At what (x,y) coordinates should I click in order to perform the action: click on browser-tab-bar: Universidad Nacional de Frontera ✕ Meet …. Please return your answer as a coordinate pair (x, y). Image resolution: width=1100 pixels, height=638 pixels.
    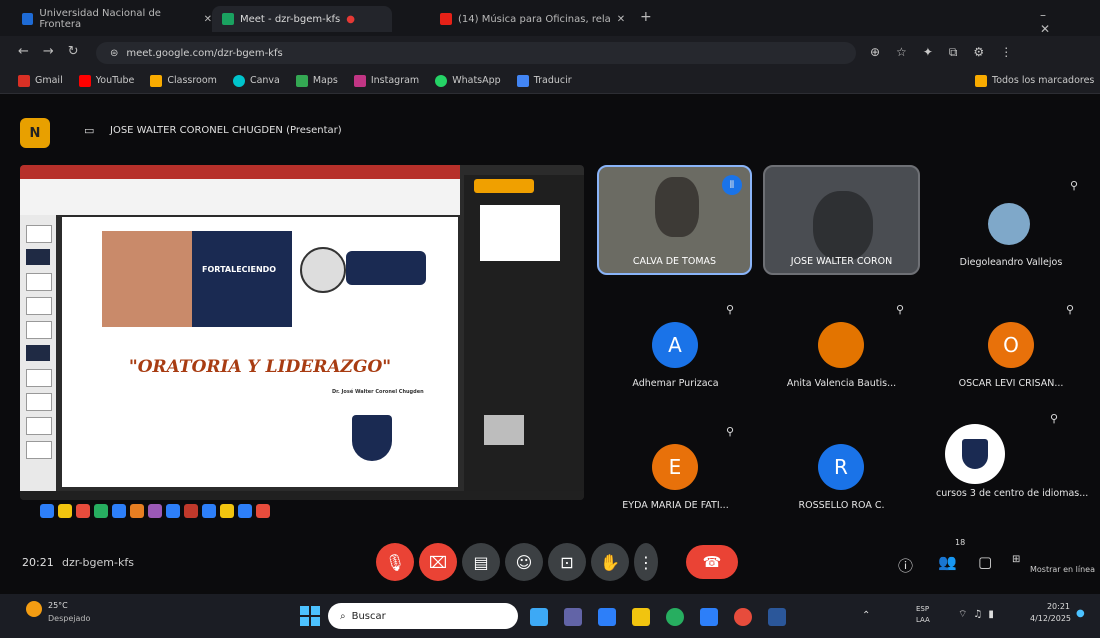
    Looking at the image, I should click on (550, 18).